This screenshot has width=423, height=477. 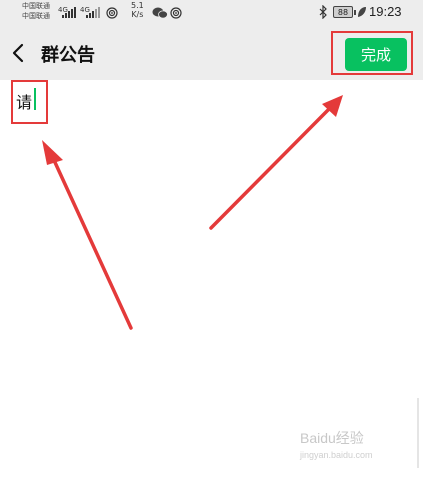 What do you see at coordinates (137, 14) in the screenshot?
I see `speed-unit: K/s` at bounding box center [137, 14].